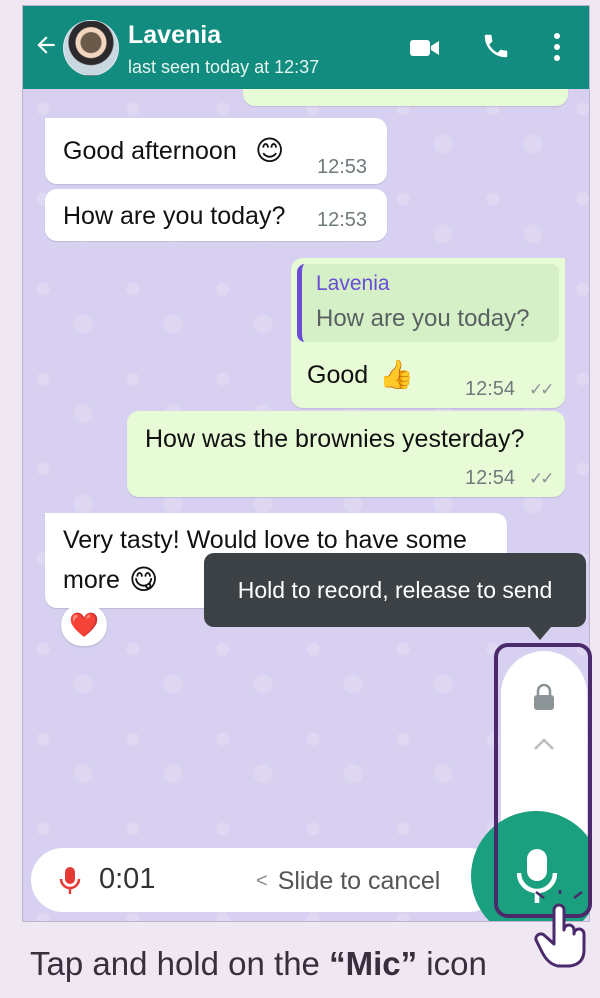 This screenshot has width=600, height=998. I want to click on slide-to-cancel-label: Slide to cancel, so click(359, 881).